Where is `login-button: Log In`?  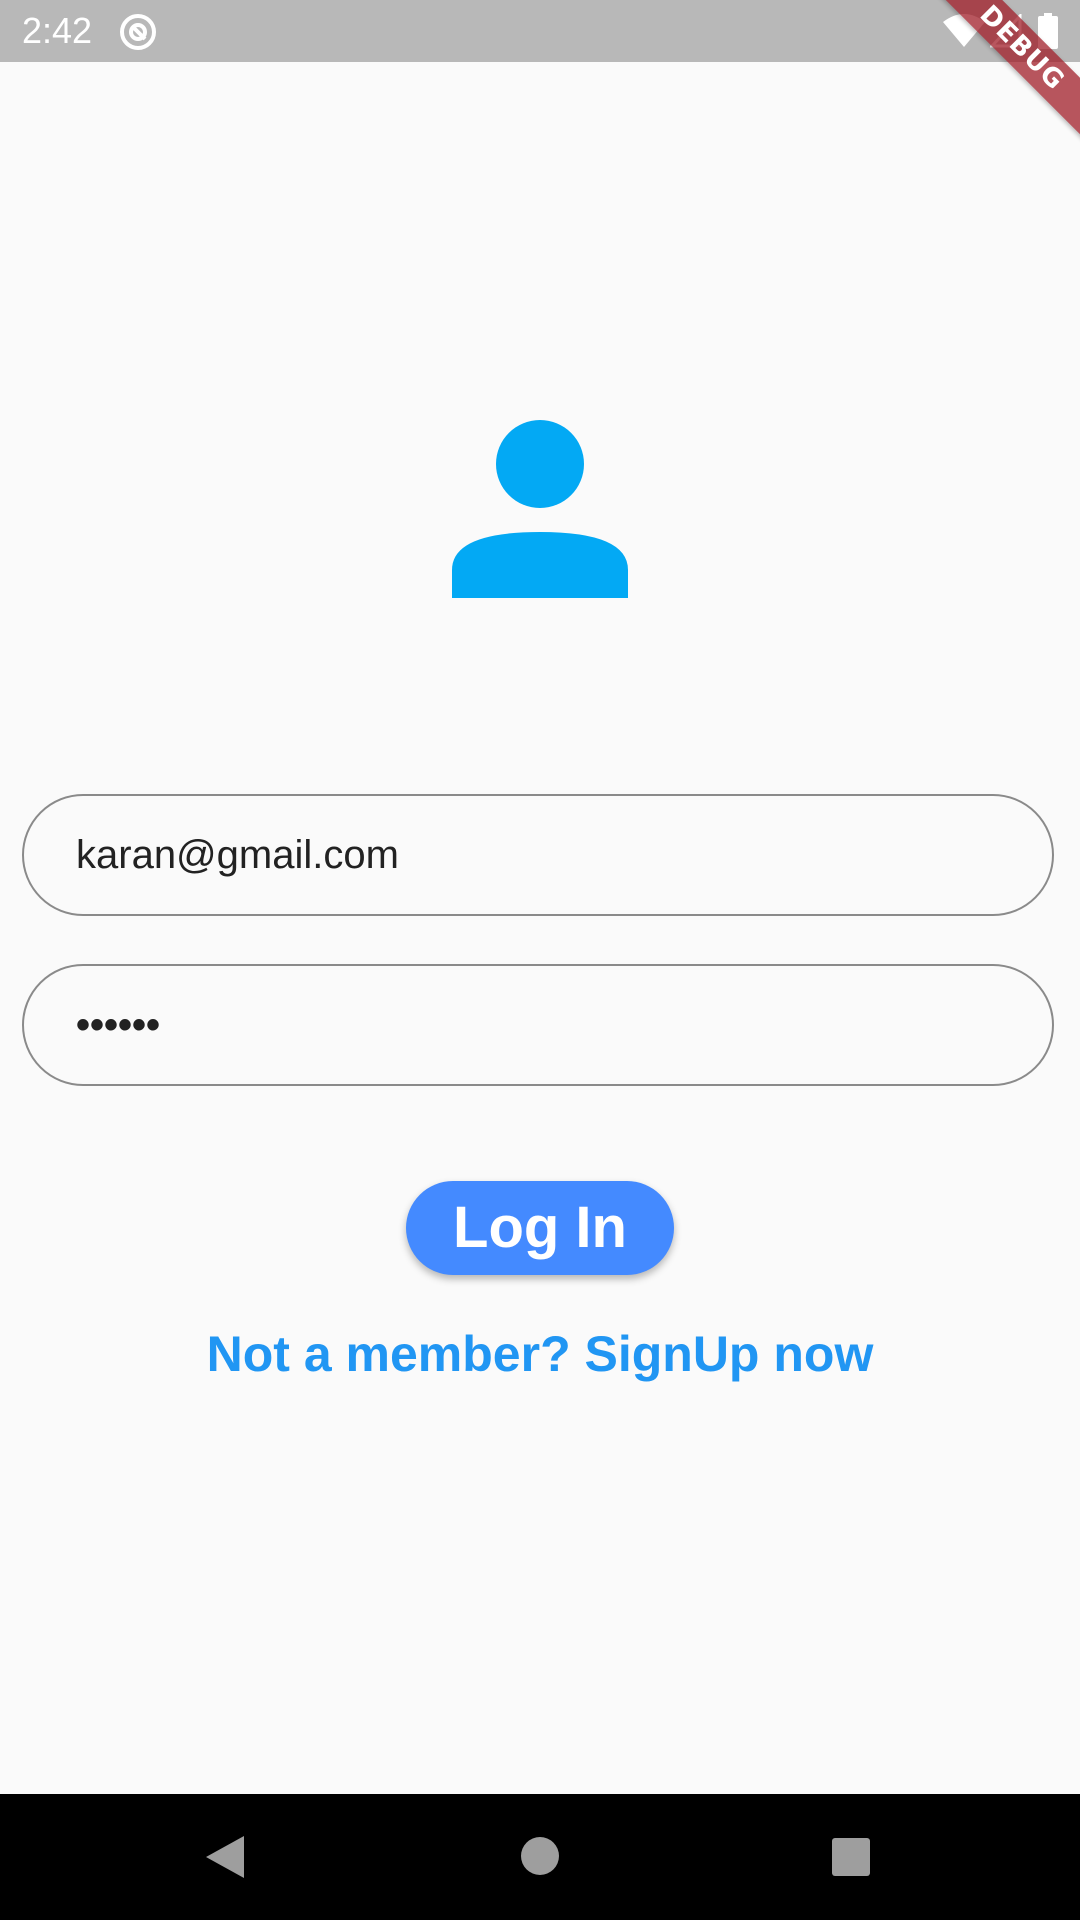 login-button: Log In is located at coordinates (540, 1228).